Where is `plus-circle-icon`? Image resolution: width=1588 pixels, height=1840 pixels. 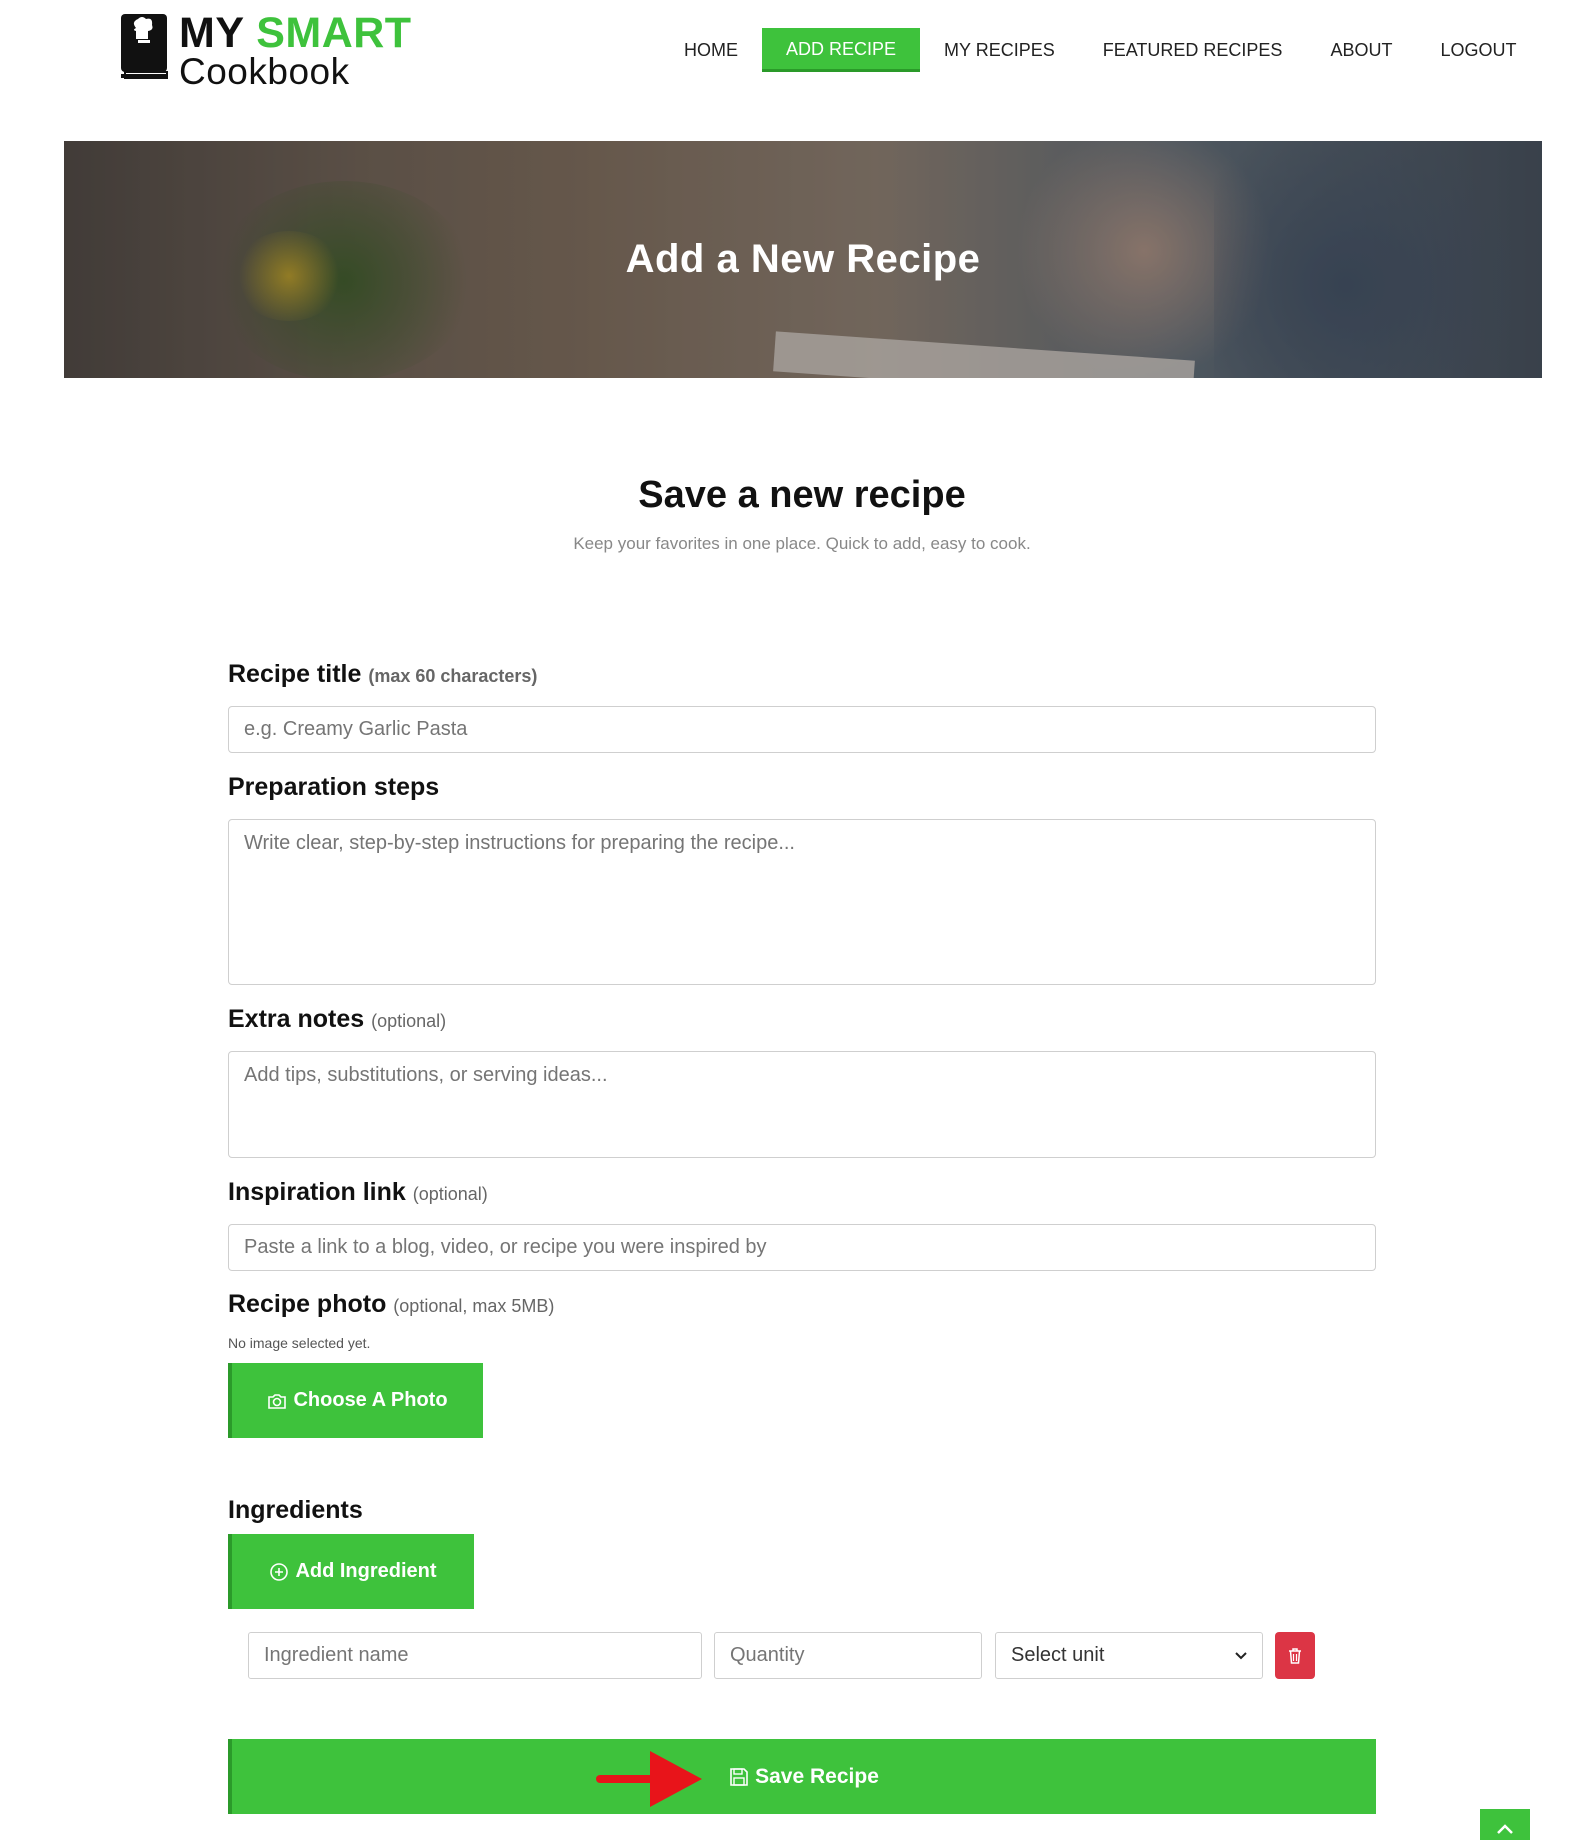 plus-circle-icon is located at coordinates (279, 1571).